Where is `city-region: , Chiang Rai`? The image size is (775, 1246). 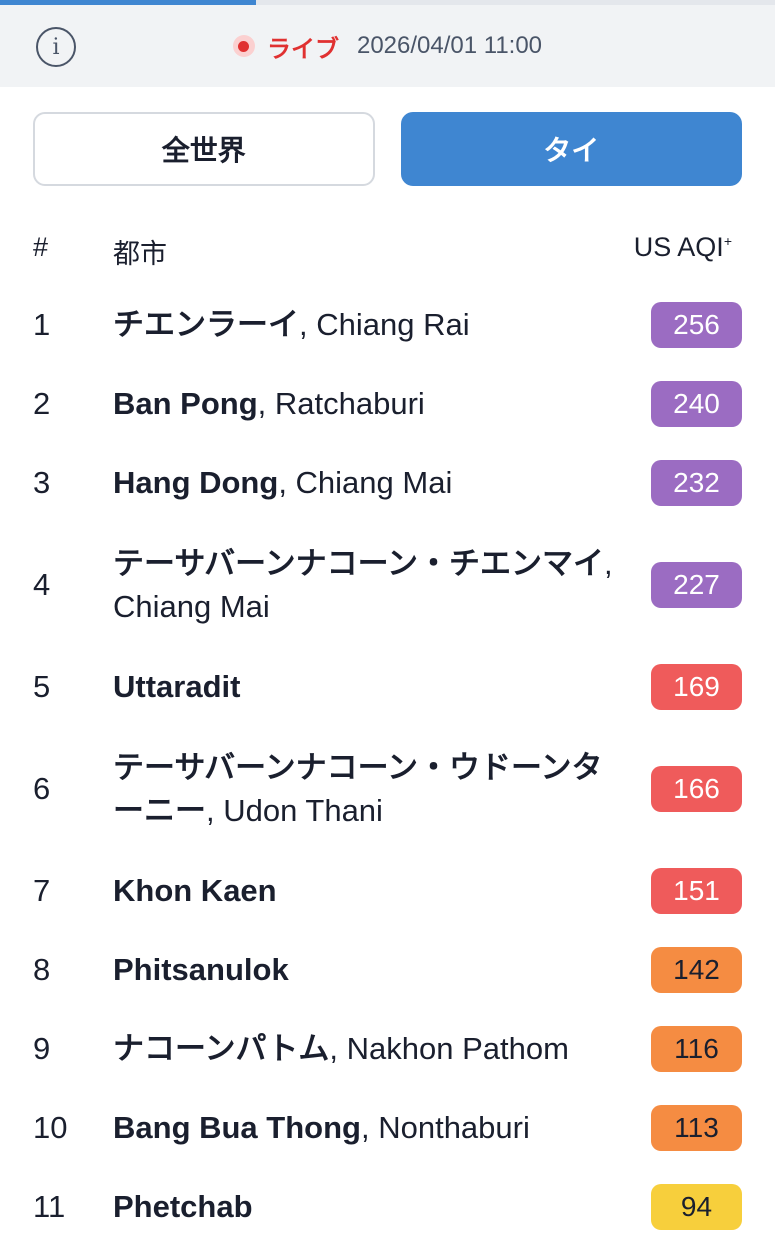 city-region: , Chiang Rai is located at coordinates (384, 324).